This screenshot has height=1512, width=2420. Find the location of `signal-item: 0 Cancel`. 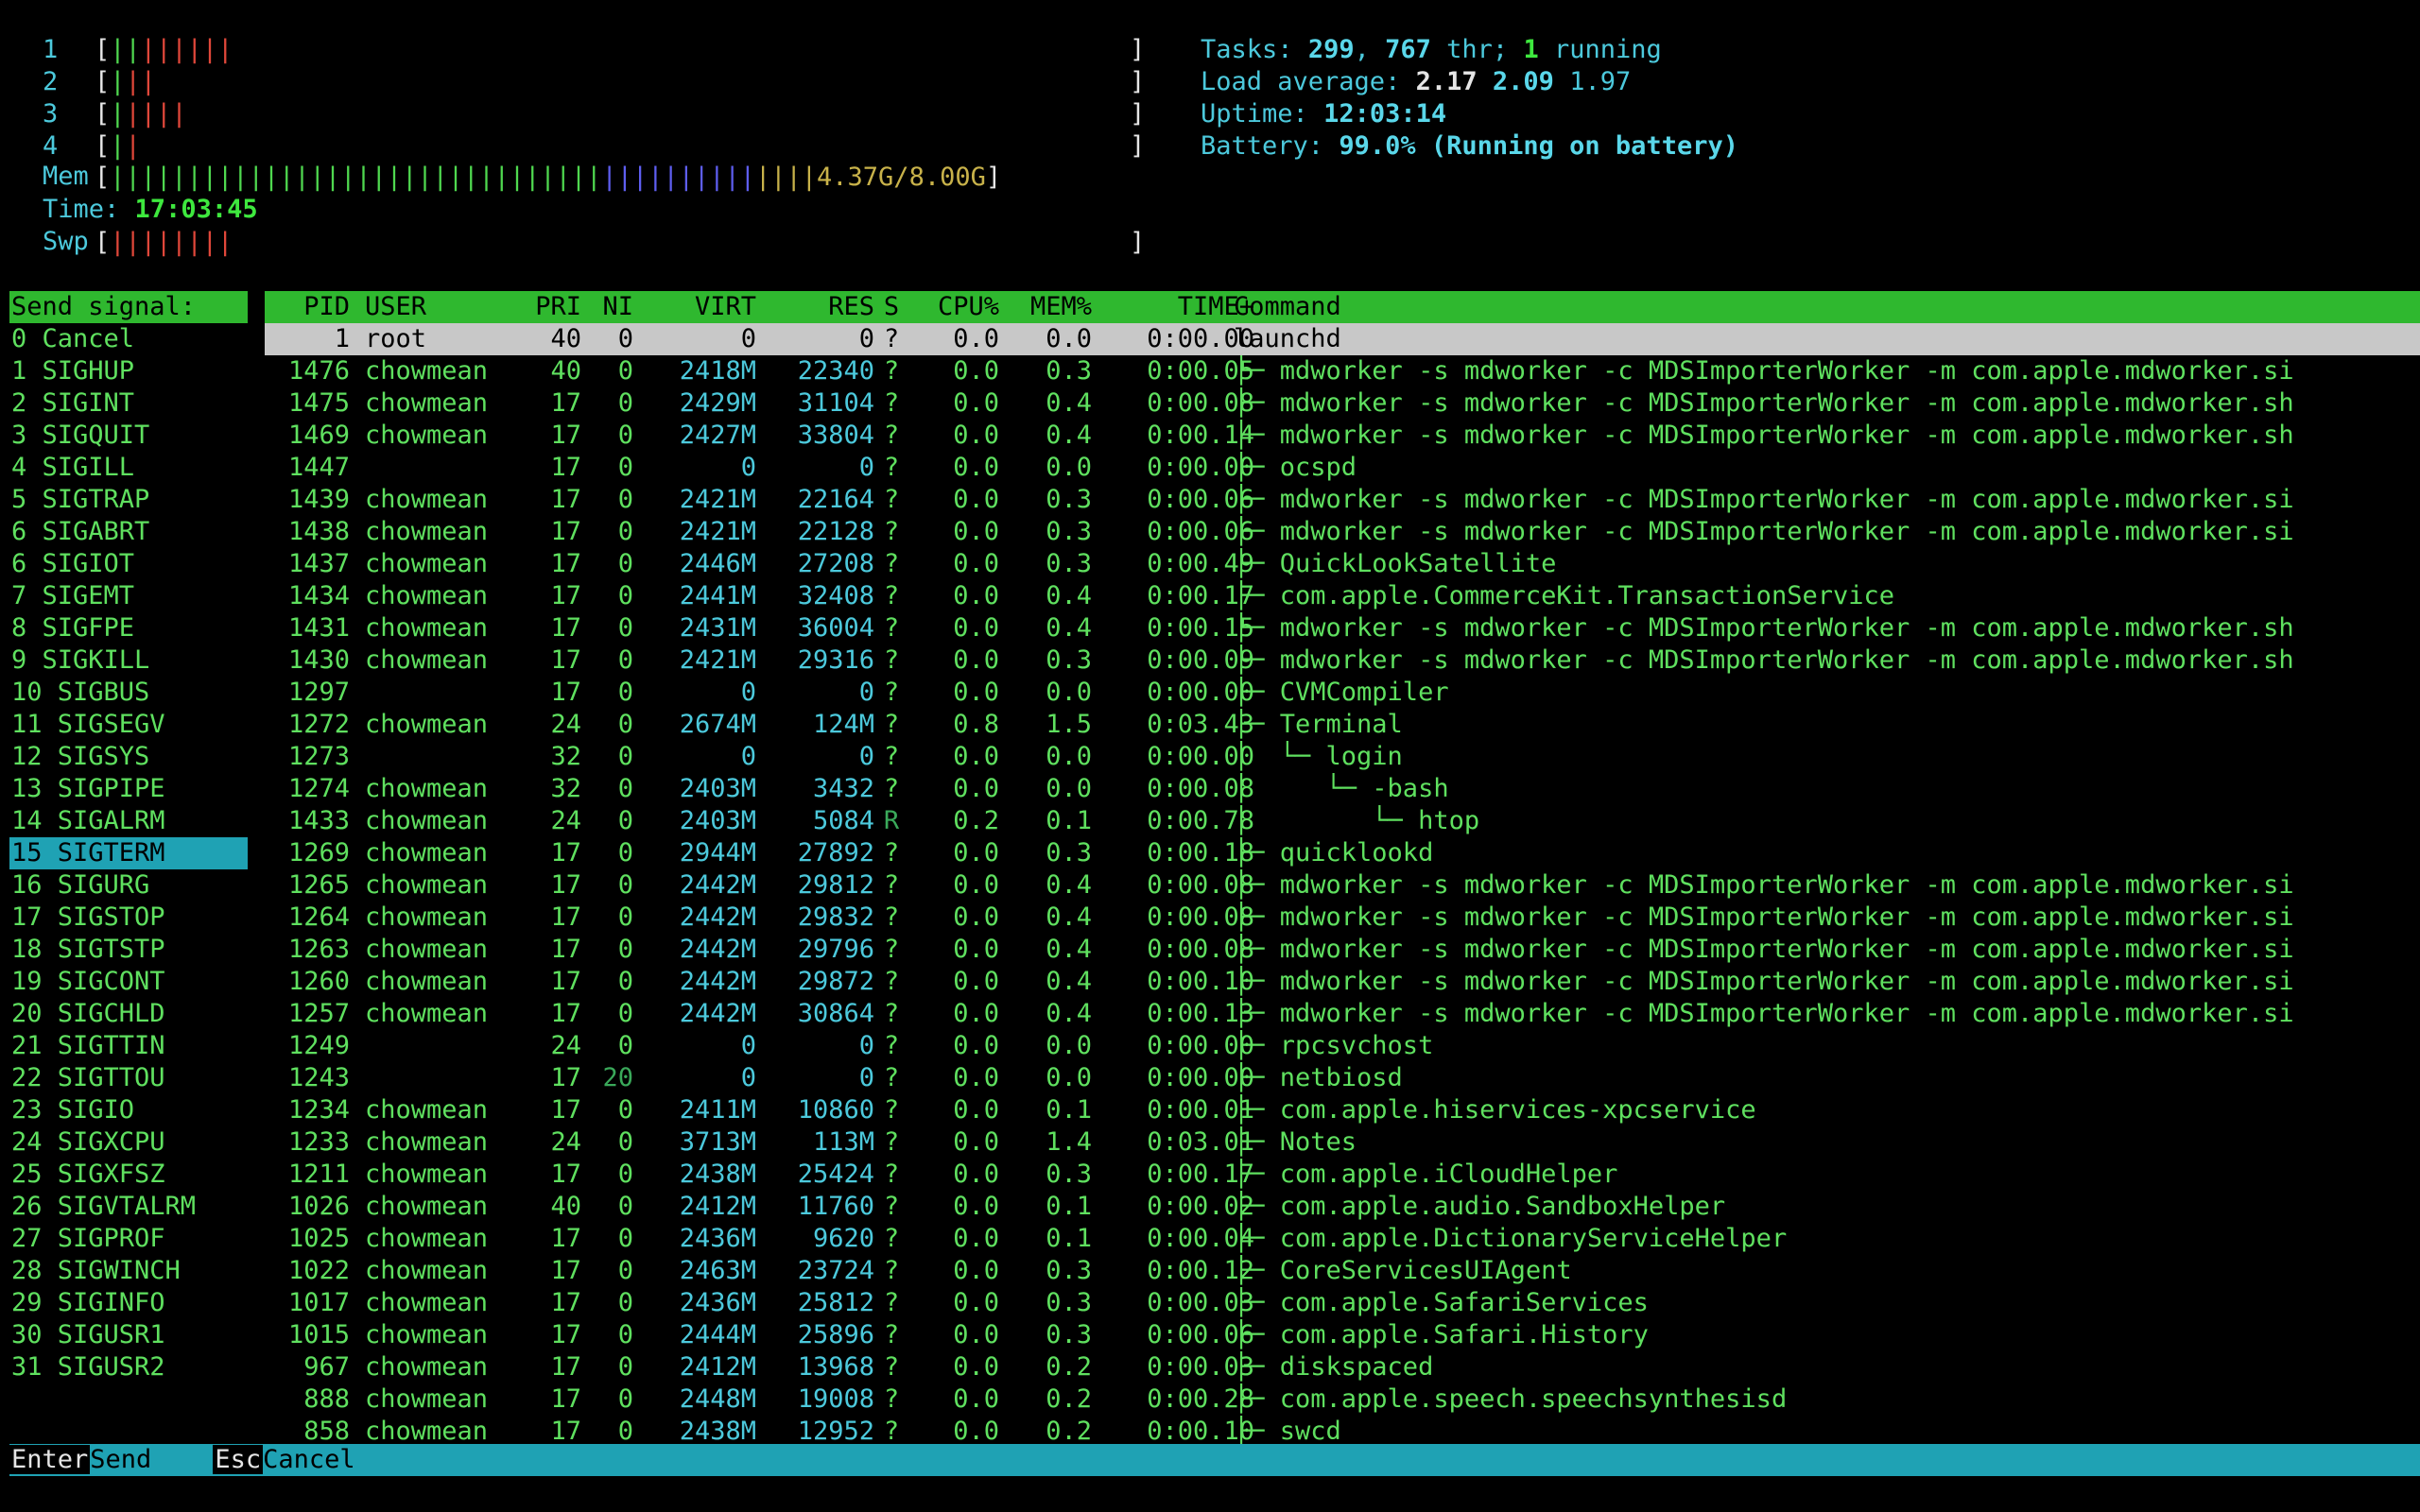

signal-item: 0 Cancel is located at coordinates (129, 339).